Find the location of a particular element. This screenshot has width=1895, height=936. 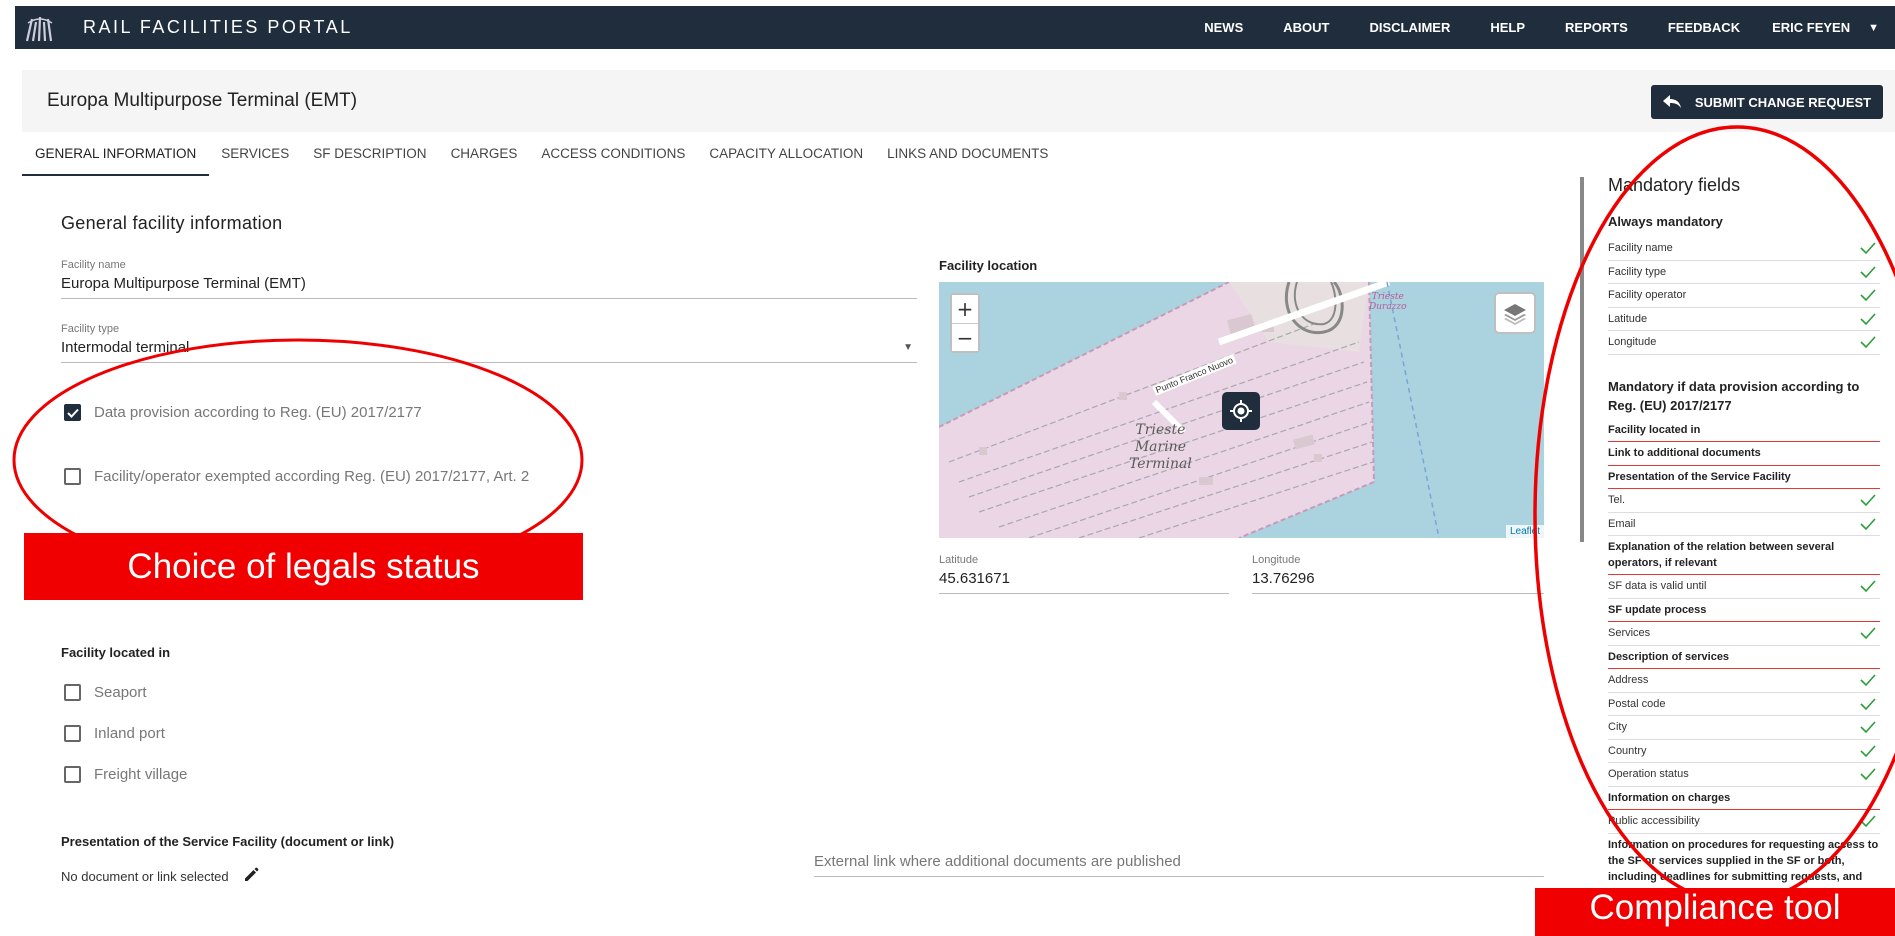

latitude-label: Latitude is located at coordinates (959, 560).